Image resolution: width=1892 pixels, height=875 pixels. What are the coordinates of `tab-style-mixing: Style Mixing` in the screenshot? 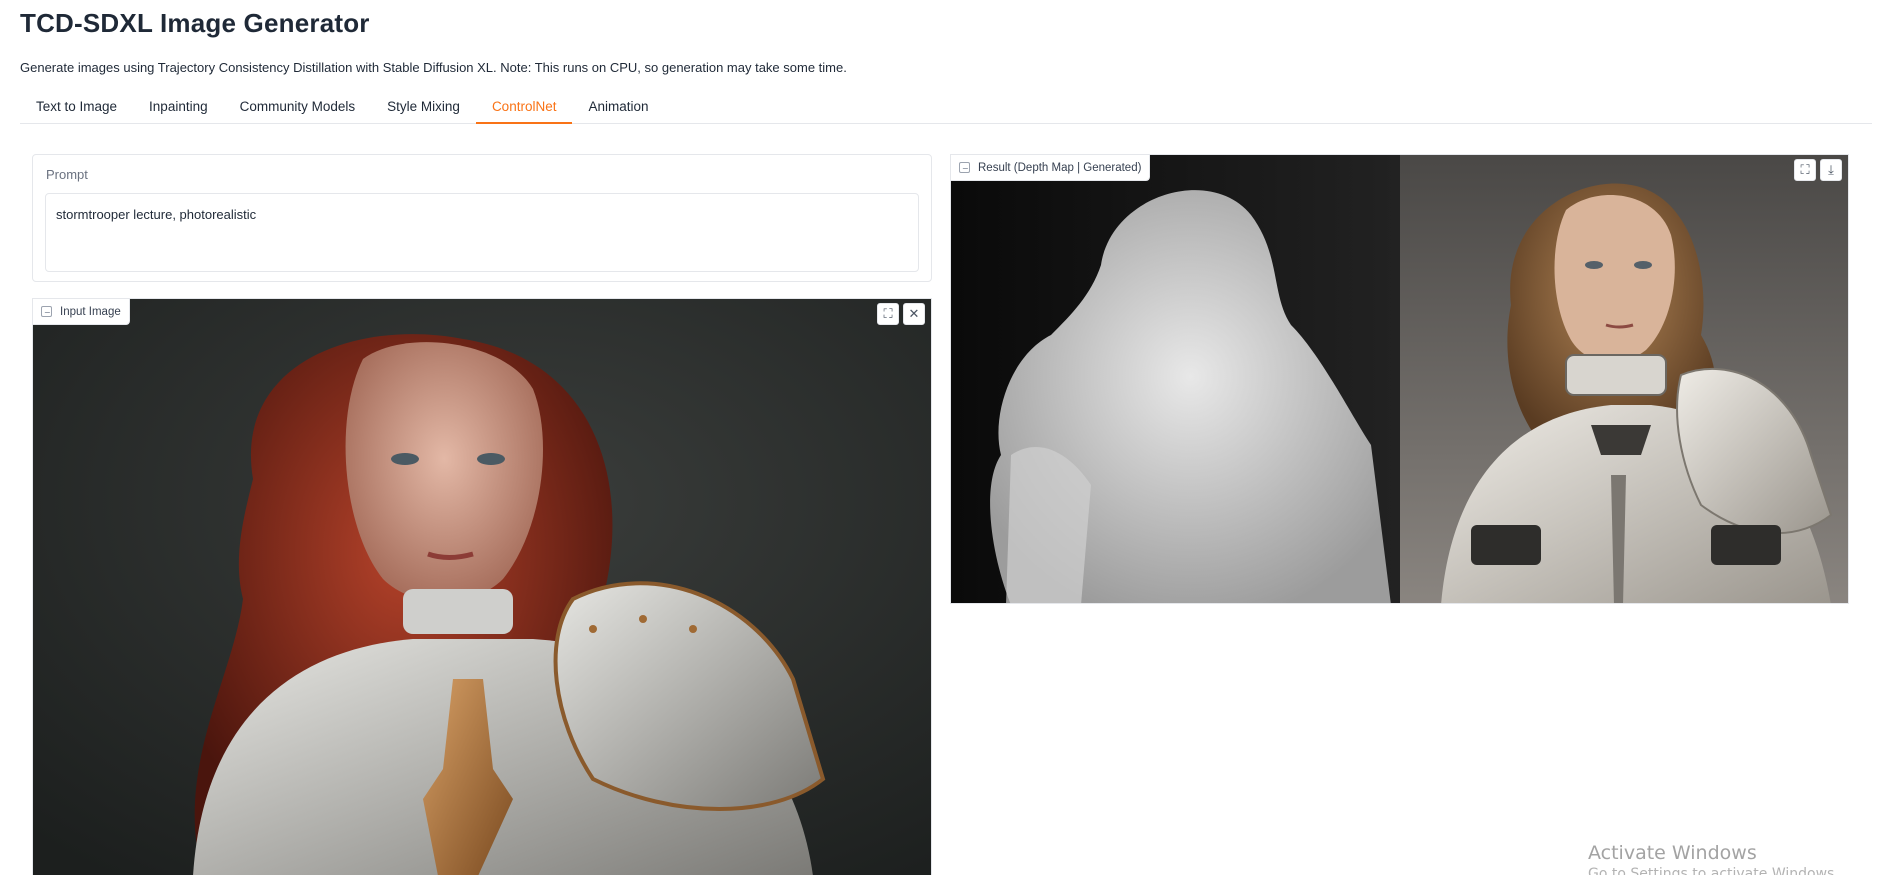 It's located at (423, 108).